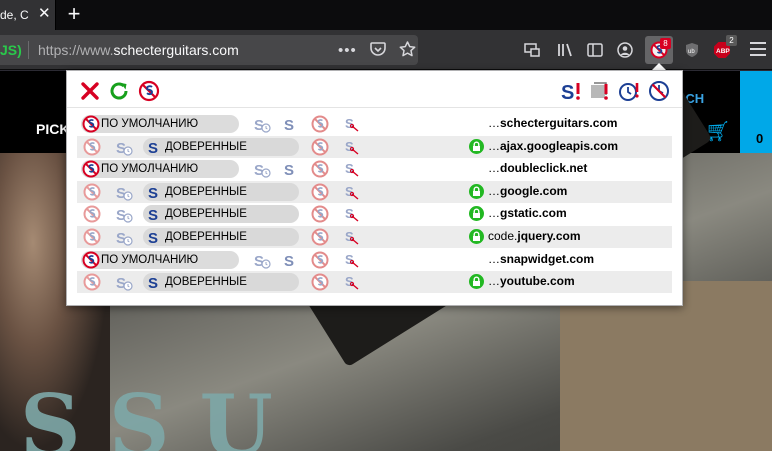  Describe the element at coordinates (90, 91) in the screenshot. I see `close-icon` at that location.